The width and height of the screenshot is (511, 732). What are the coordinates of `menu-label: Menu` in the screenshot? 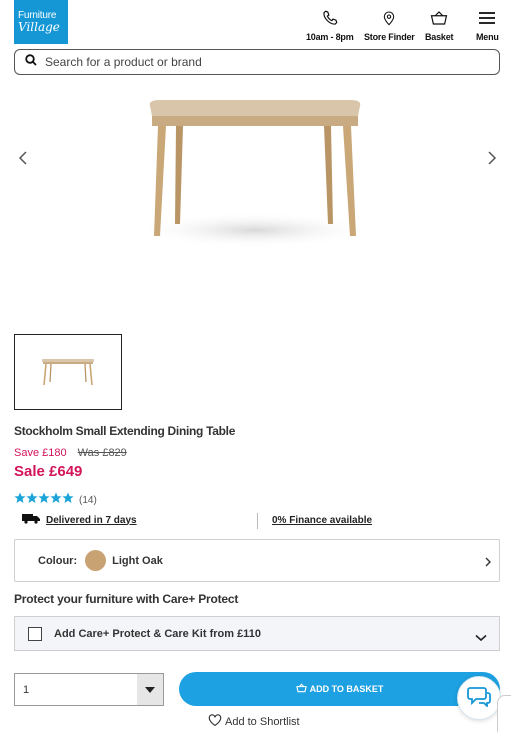 It's located at (487, 37).